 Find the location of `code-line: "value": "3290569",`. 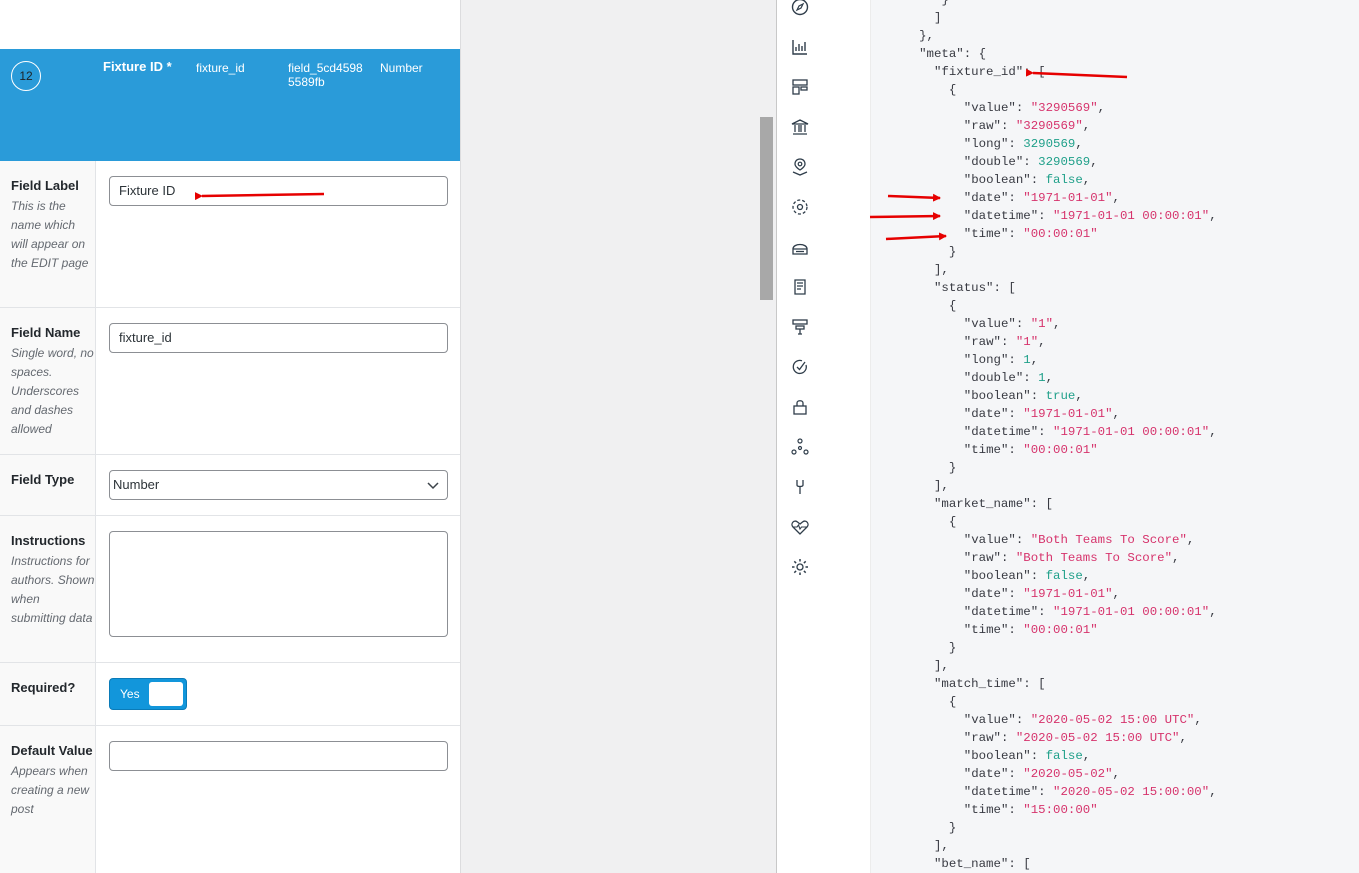

code-line: "value": "3290569", is located at coordinates (1034, 108).